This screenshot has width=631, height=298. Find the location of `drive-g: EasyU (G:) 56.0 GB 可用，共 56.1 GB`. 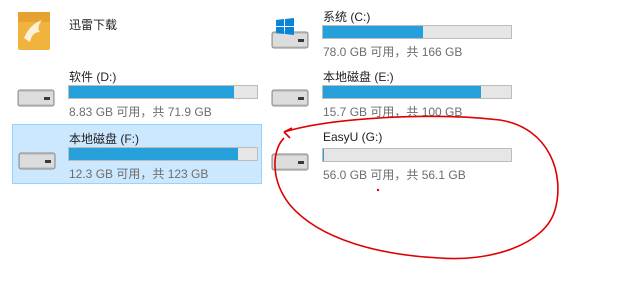

drive-g: EasyU (G:) 56.0 GB 可用，共 56.1 GB is located at coordinates (391, 154).